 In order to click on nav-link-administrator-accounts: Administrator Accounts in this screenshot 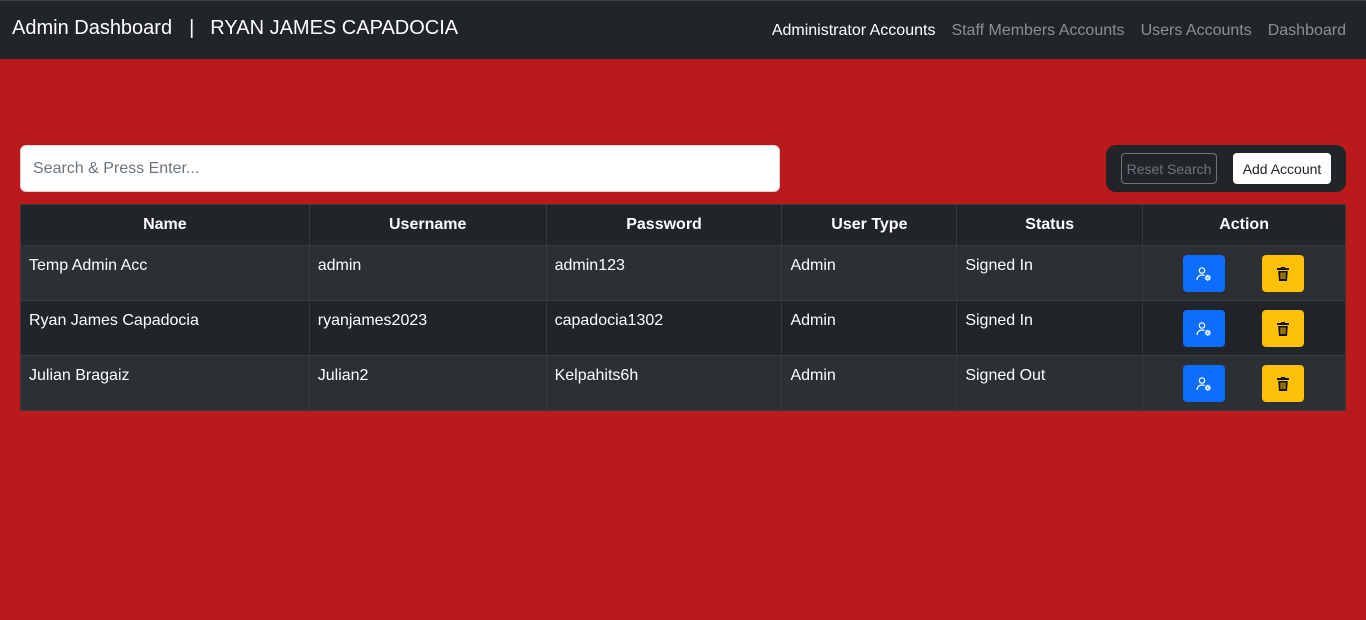, I will do `click(854, 31)`.